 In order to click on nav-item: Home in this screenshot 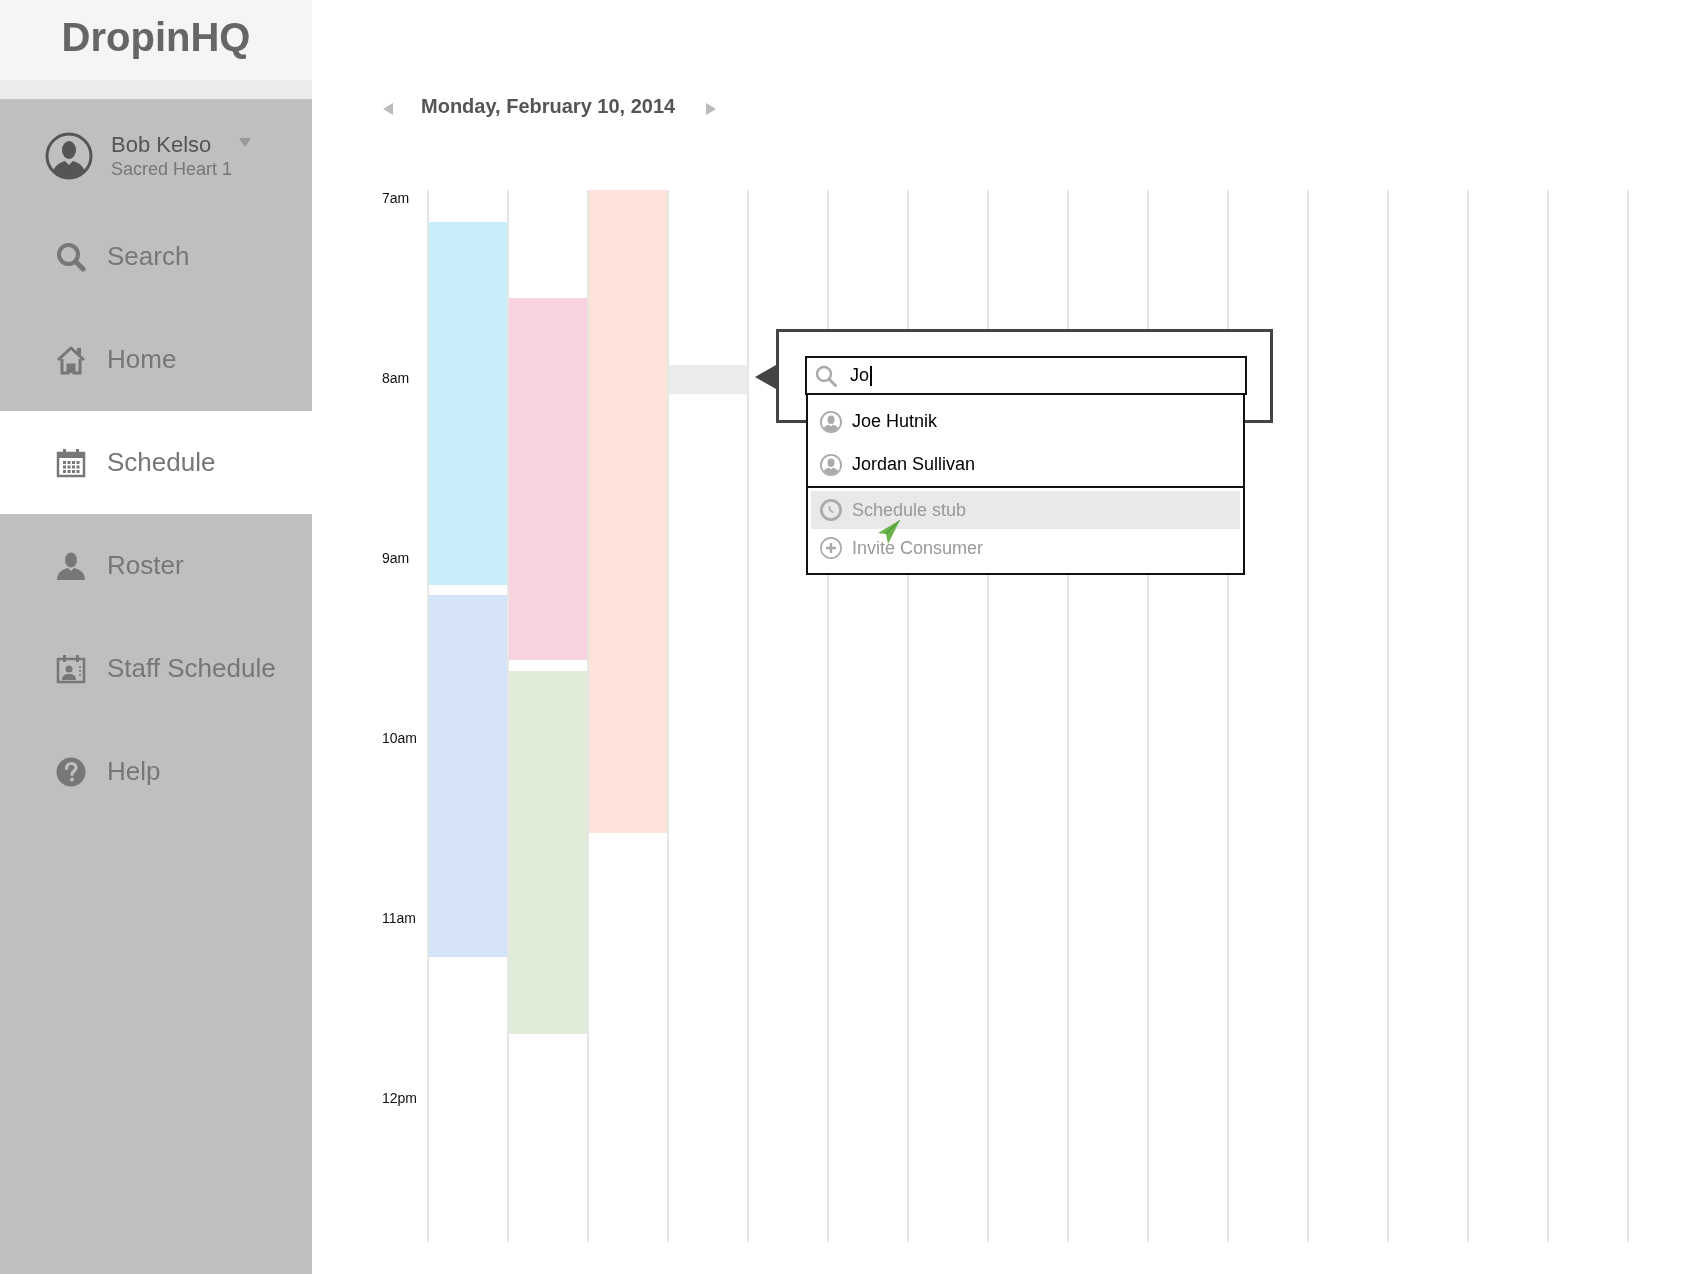, I will do `click(156, 359)`.